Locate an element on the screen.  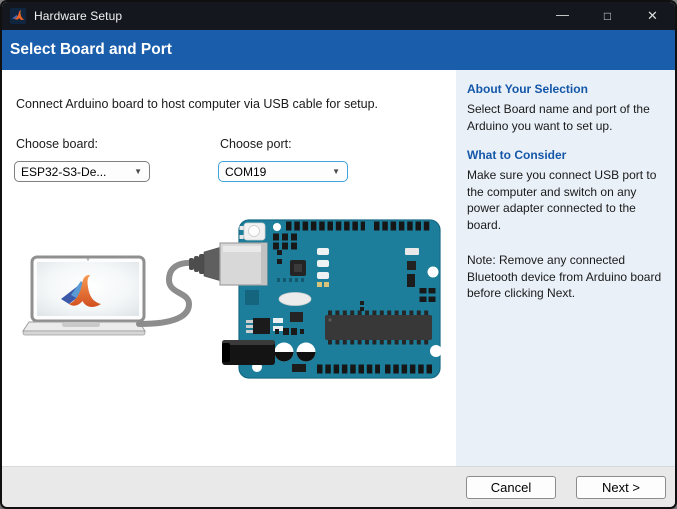
matlab-app-icon is located at coordinates (18, 16).